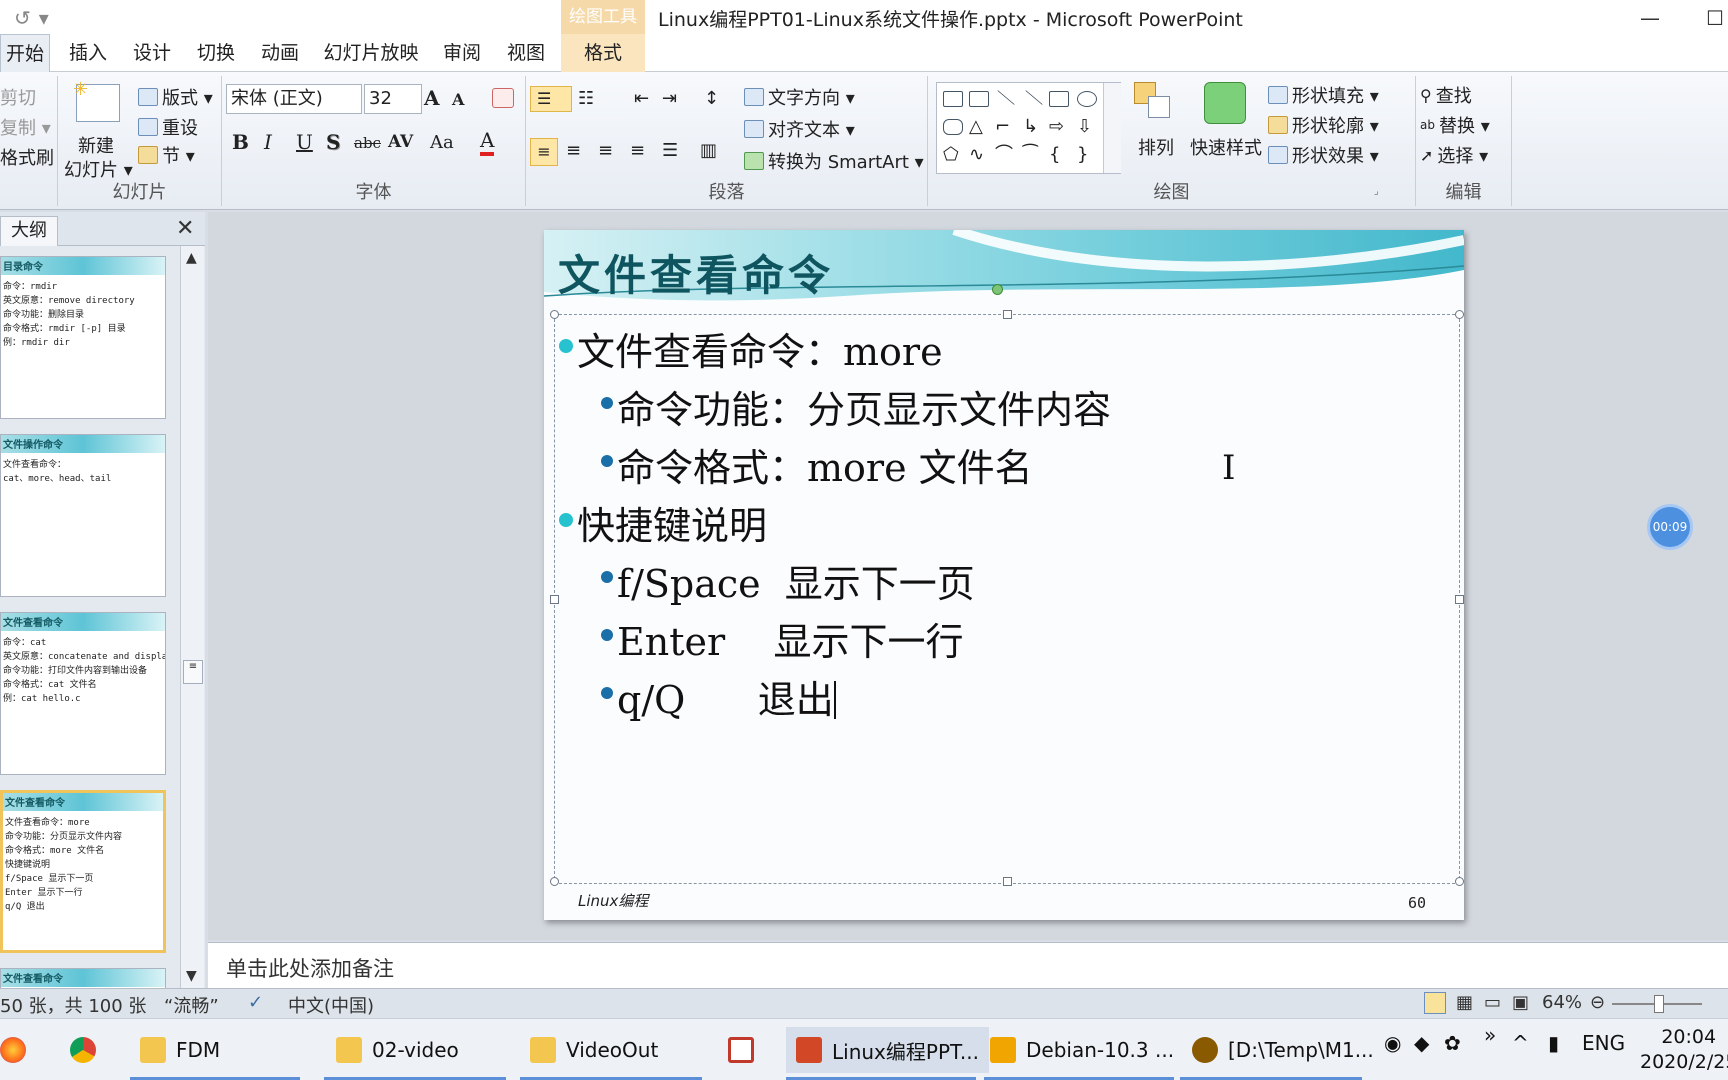 This screenshot has width=1728, height=1080. Describe the element at coordinates (1492, 1002) in the screenshot. I see `reading-view-icon: ▭` at that location.